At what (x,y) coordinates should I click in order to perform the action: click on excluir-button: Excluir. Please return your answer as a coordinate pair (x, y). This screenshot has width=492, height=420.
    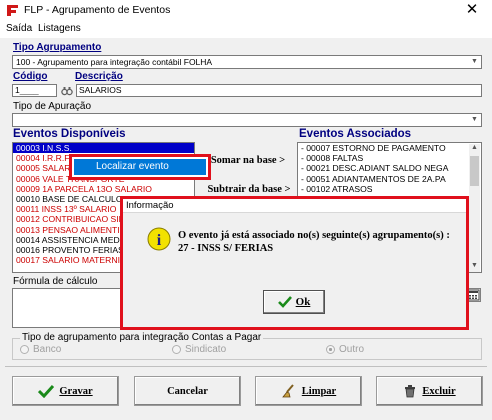
    Looking at the image, I should click on (429, 391).